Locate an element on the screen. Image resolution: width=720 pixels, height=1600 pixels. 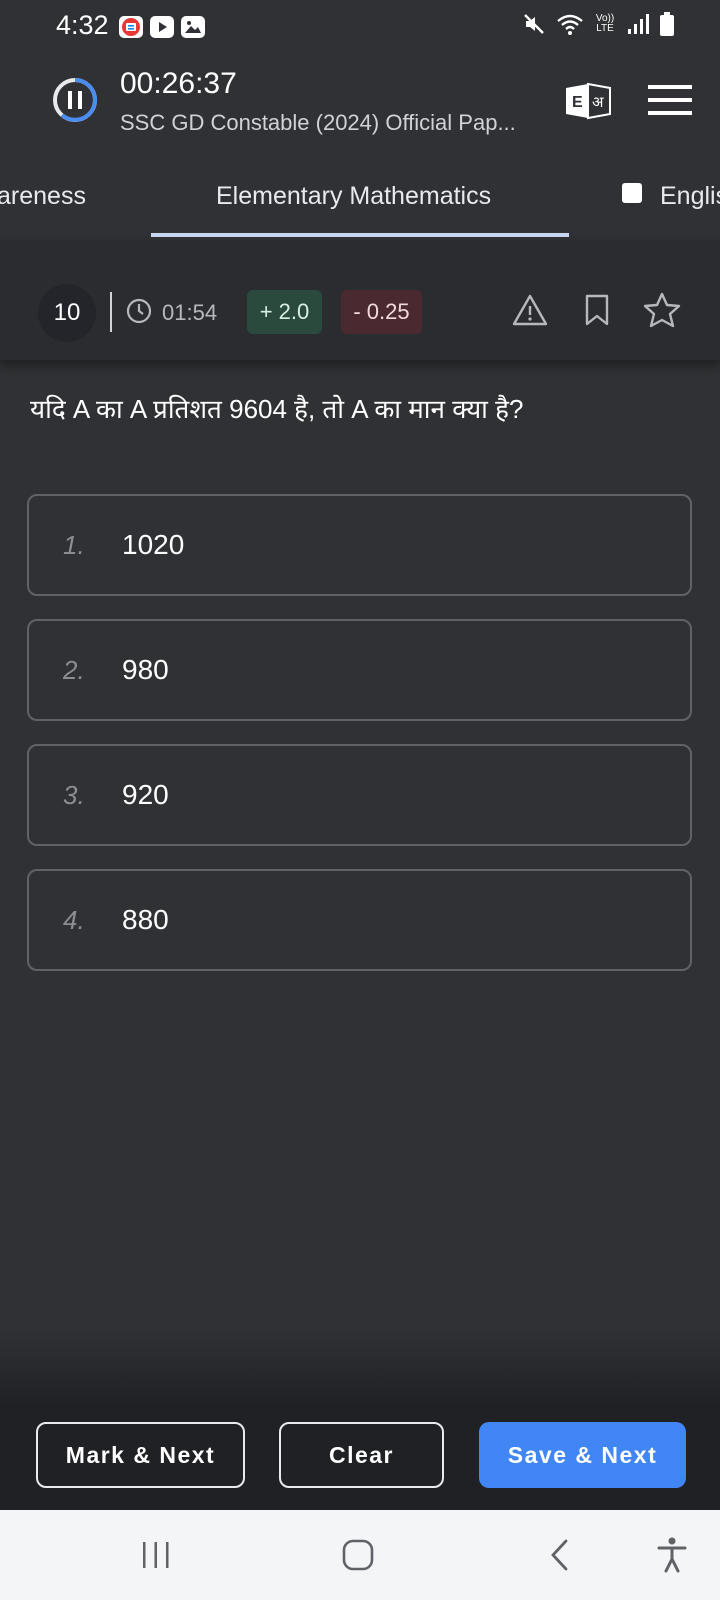
option-index: 4. is located at coordinates (74, 920).